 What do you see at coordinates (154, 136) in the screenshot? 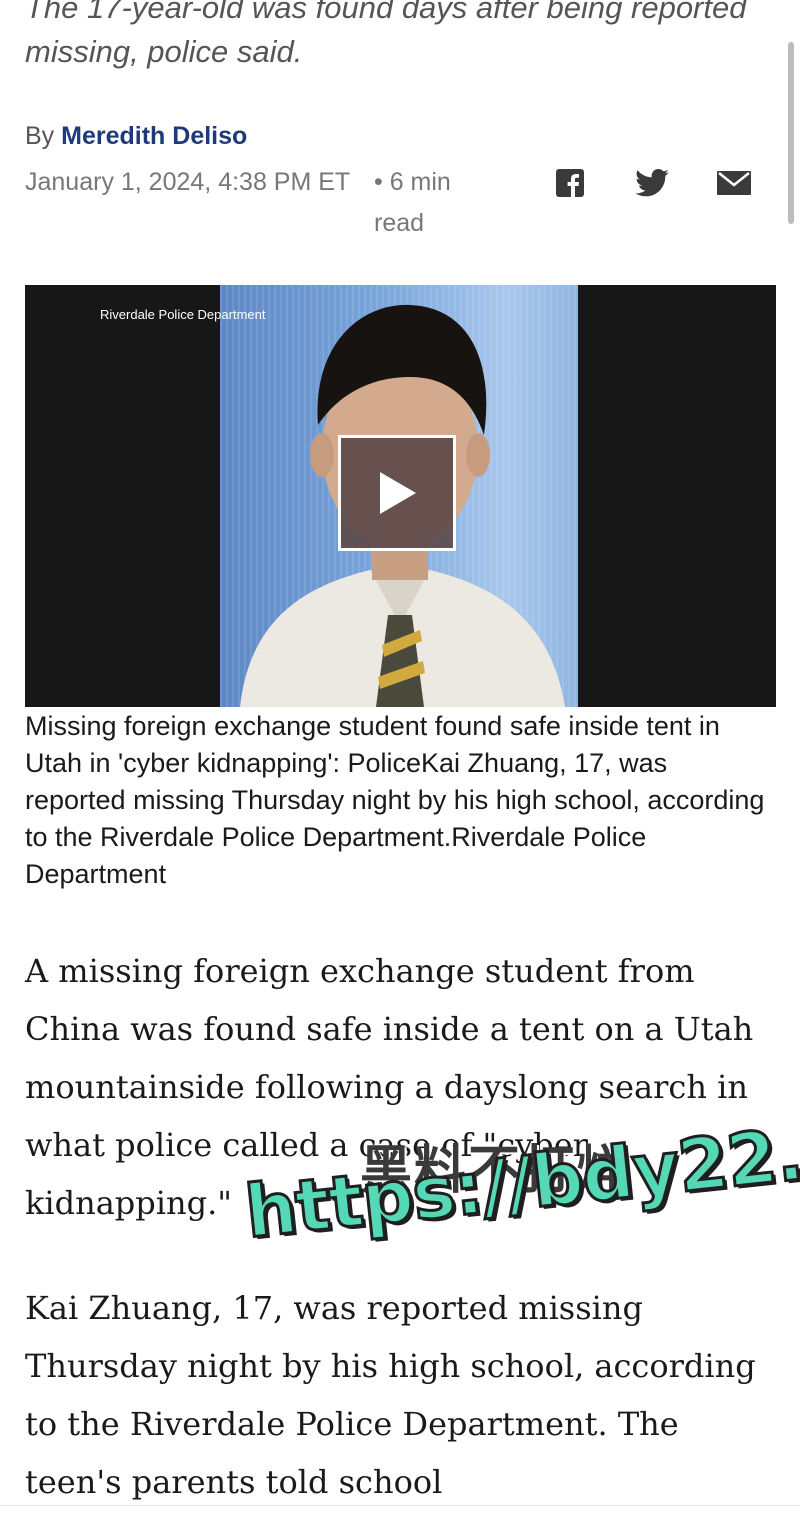
I see `author-link: Meredith Deliso` at bounding box center [154, 136].